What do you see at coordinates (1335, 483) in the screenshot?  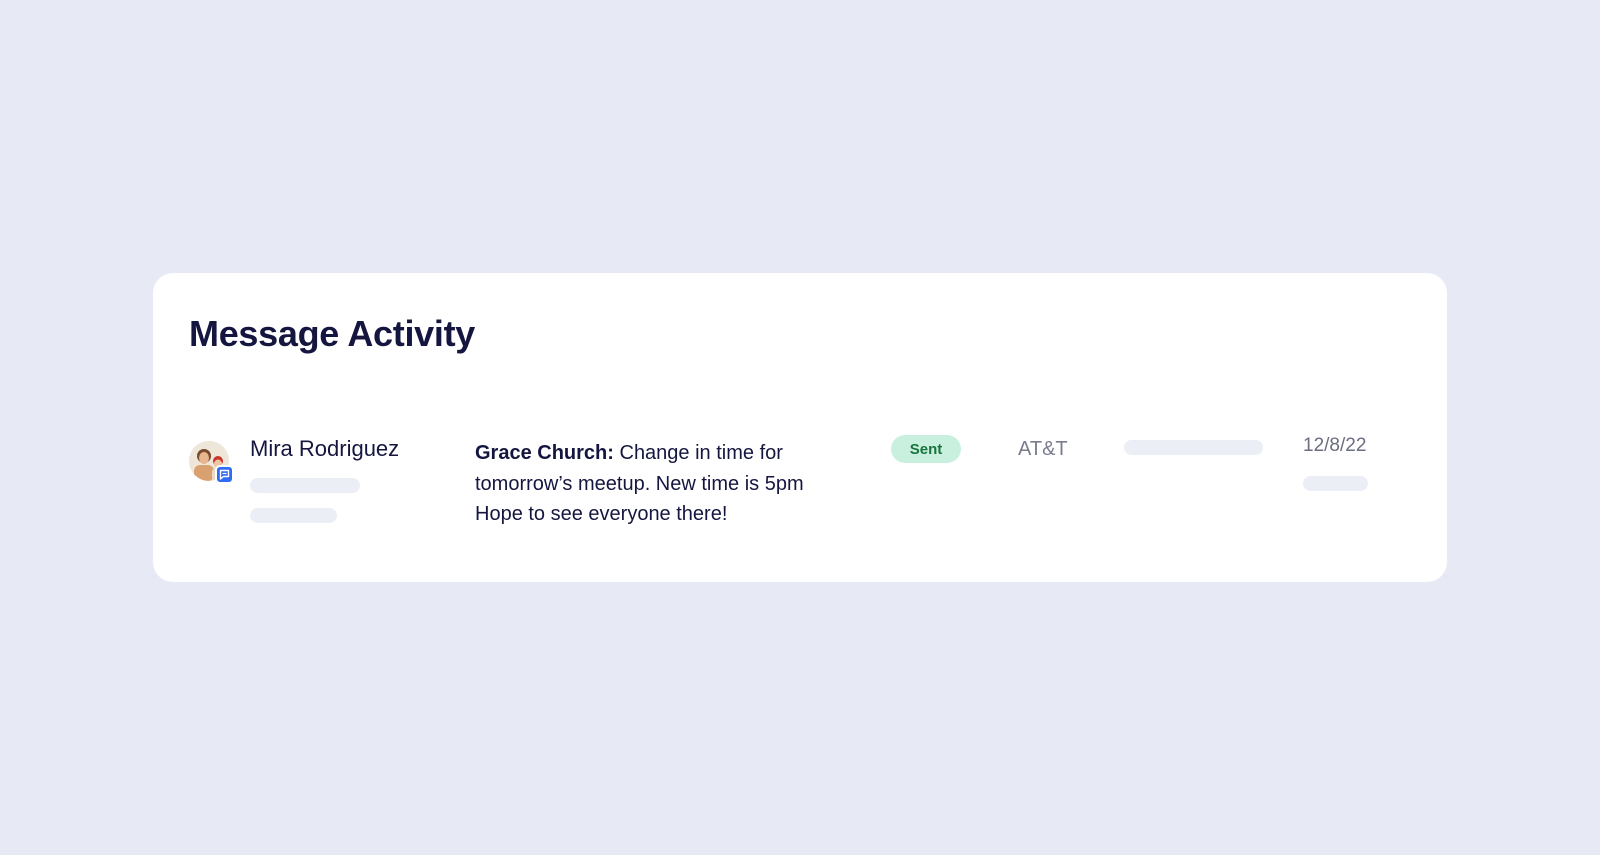 I see `time-placeholder` at bounding box center [1335, 483].